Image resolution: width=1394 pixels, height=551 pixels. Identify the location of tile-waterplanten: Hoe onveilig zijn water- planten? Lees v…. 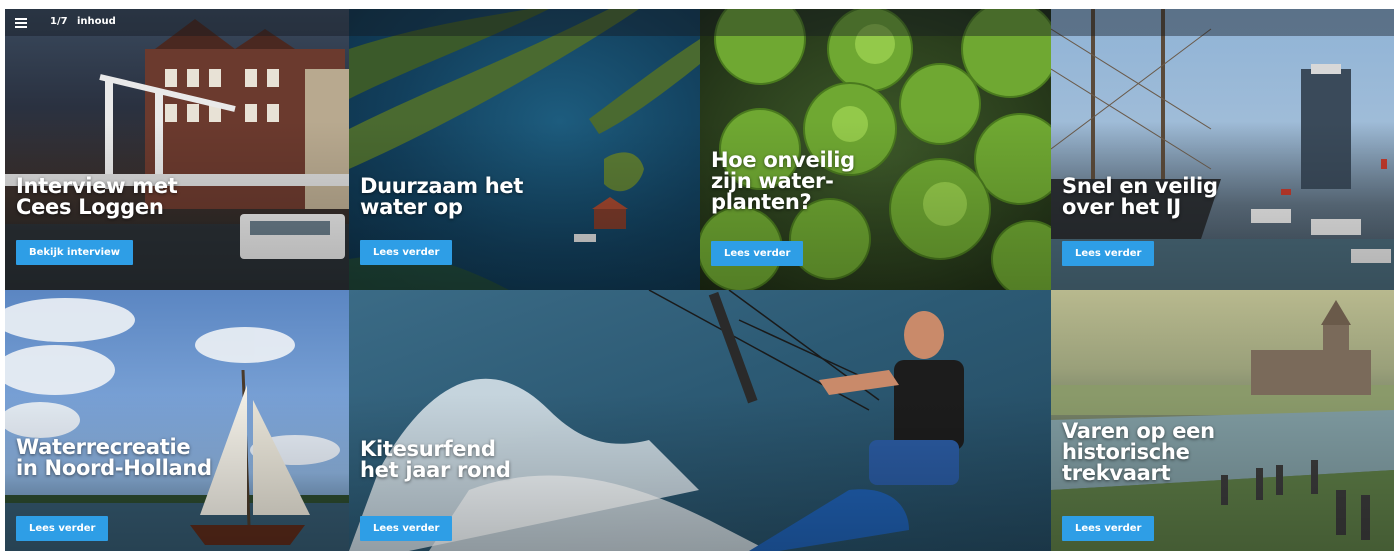
(875, 149).